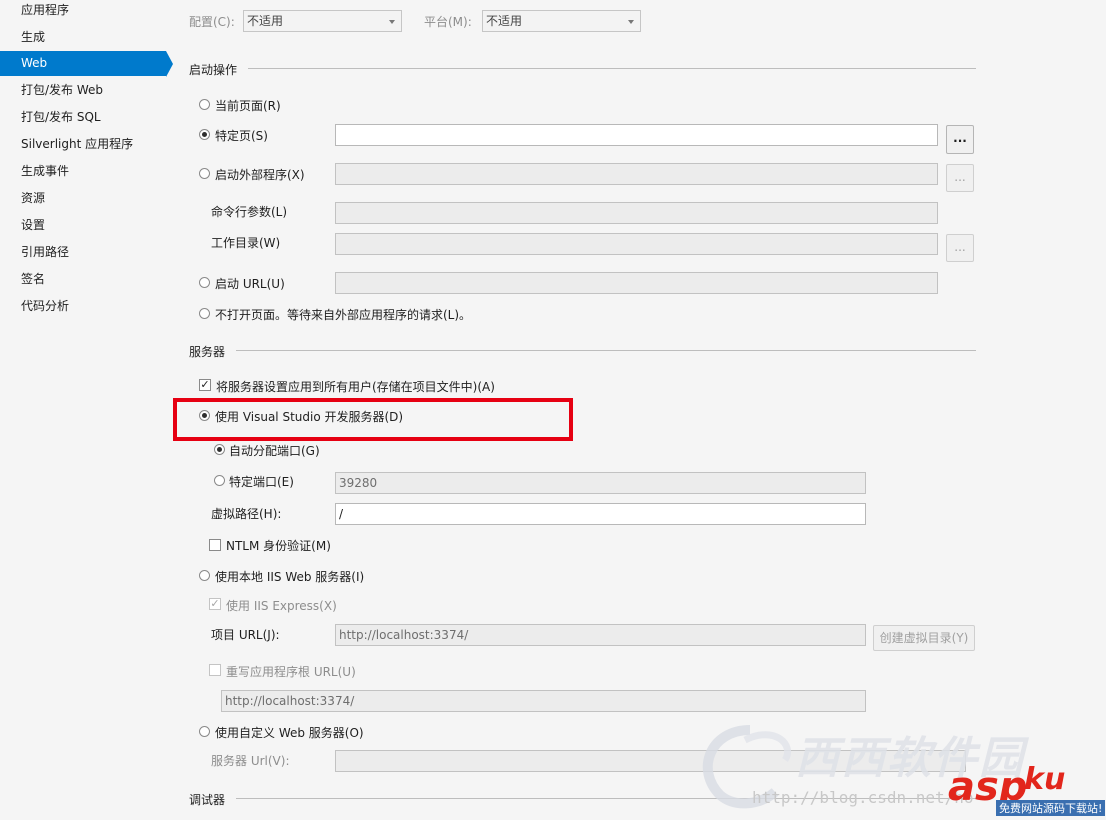  What do you see at coordinates (83, 279) in the screenshot?
I see `sidebar-item-signing: 签名` at bounding box center [83, 279].